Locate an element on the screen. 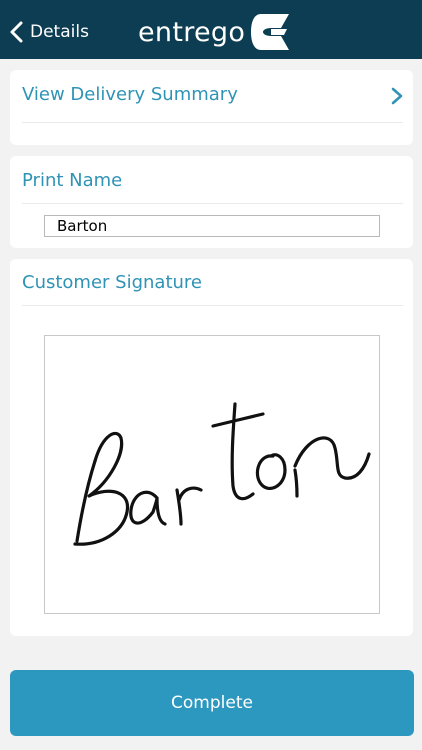 This screenshot has height=750, width=422. brand-name: entrego is located at coordinates (192, 32).